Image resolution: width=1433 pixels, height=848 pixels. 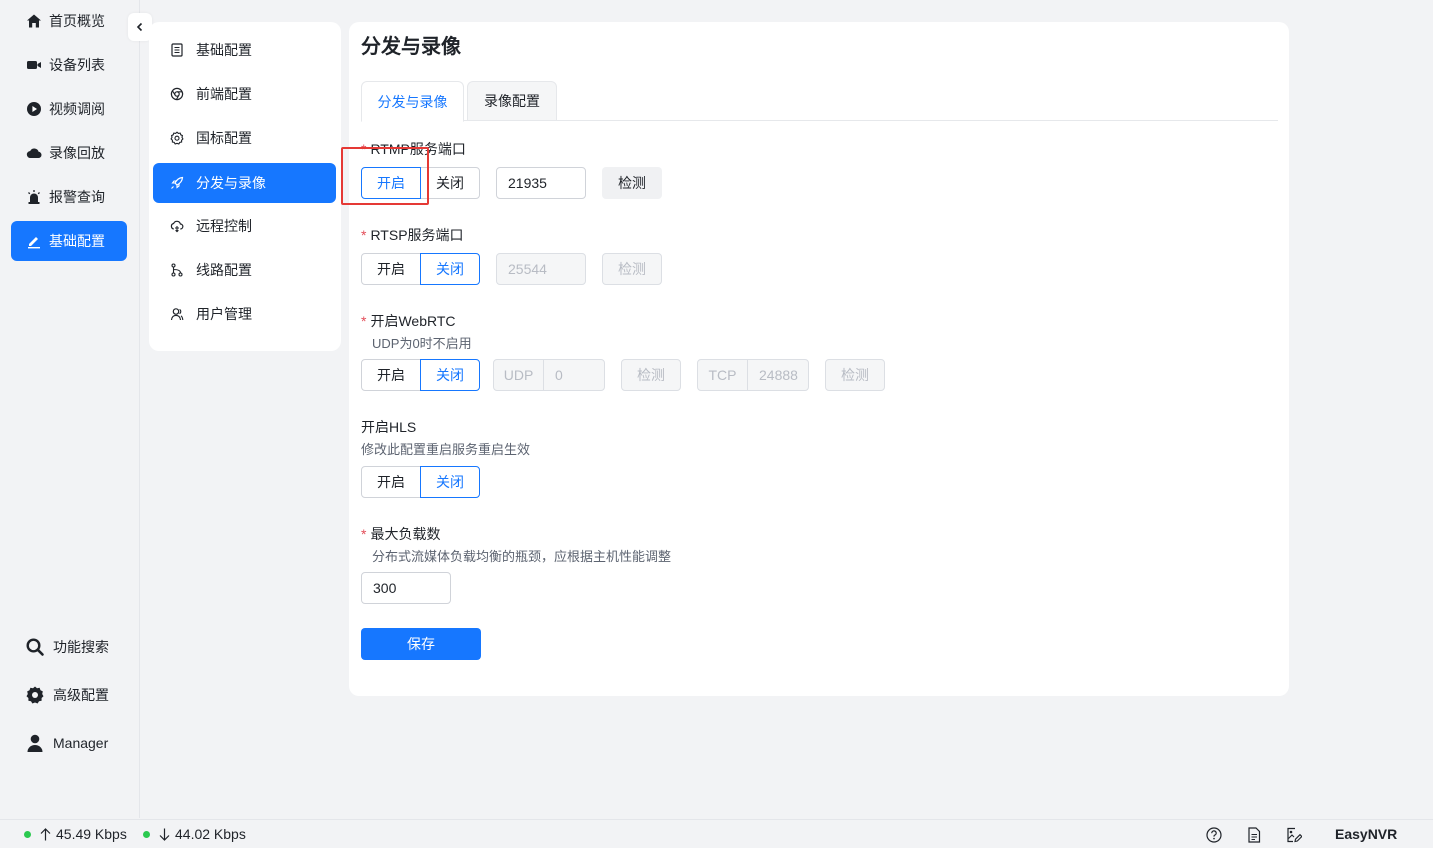 What do you see at coordinates (1366, 834) in the screenshot?
I see `brand-label: EasyNVR` at bounding box center [1366, 834].